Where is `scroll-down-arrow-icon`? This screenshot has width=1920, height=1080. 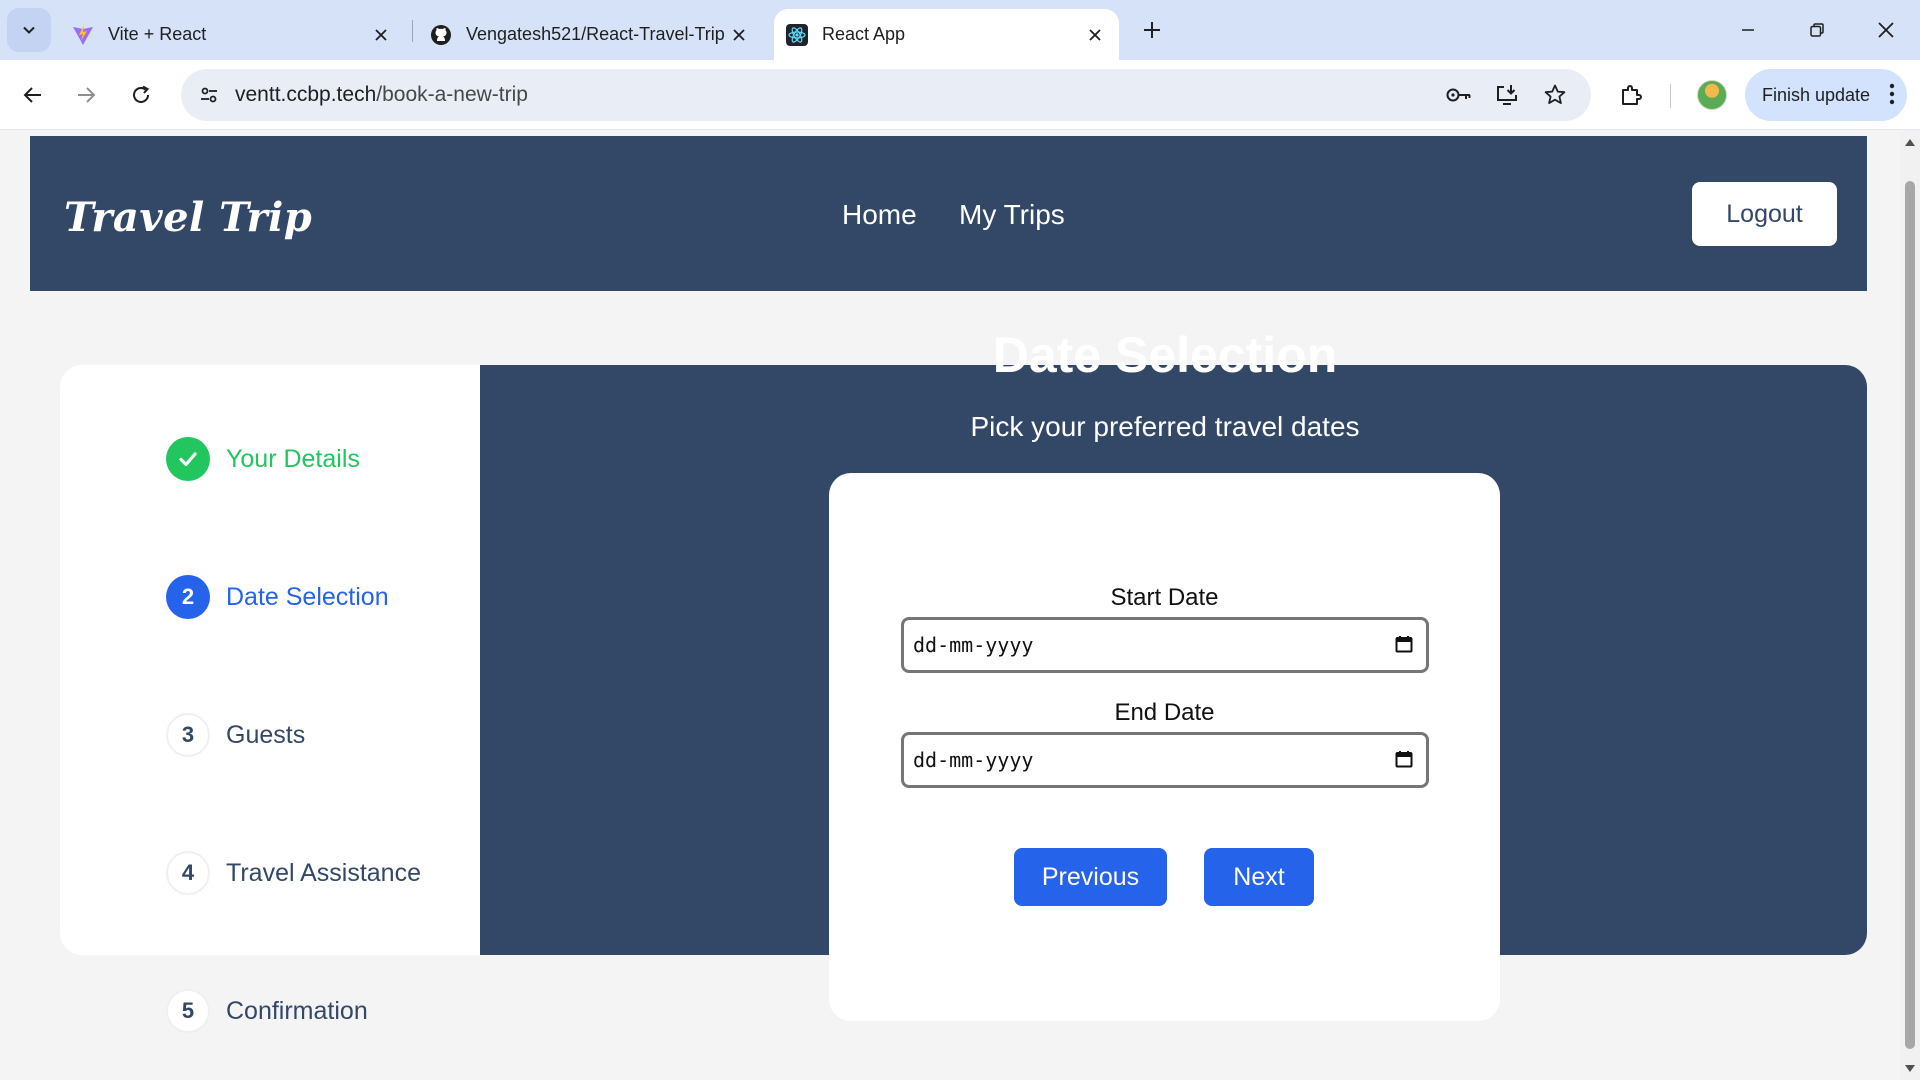 scroll-down-arrow-icon is located at coordinates (1910, 1069).